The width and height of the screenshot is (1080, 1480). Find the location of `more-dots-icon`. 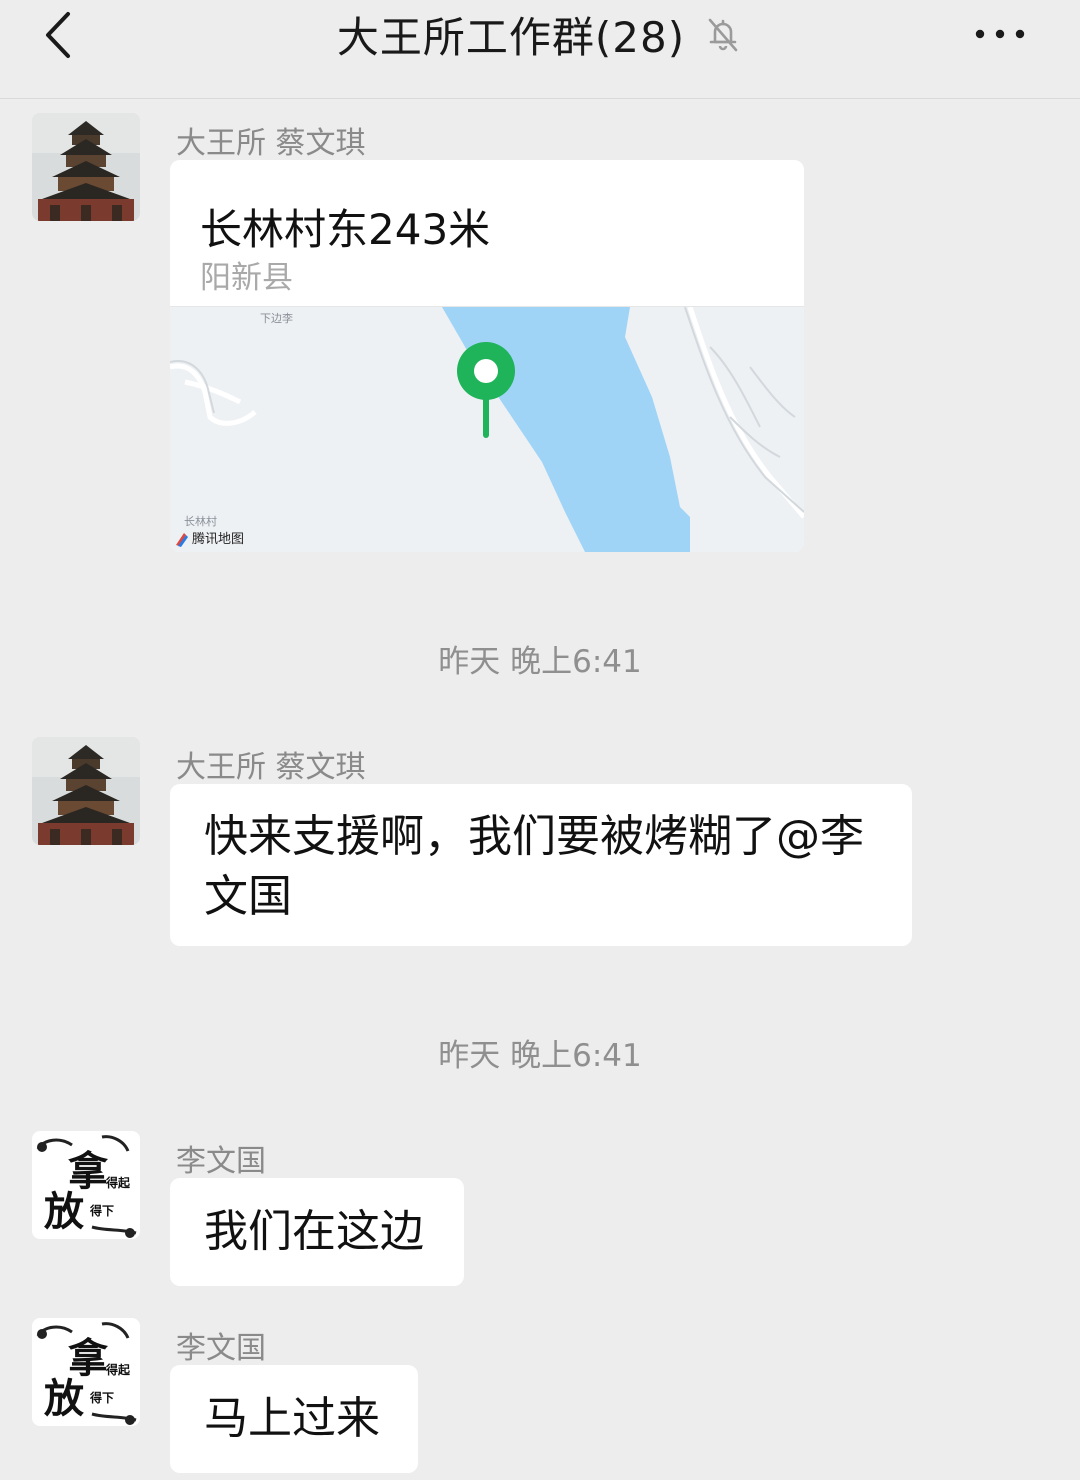

more-dots-icon is located at coordinates (1000, 34).